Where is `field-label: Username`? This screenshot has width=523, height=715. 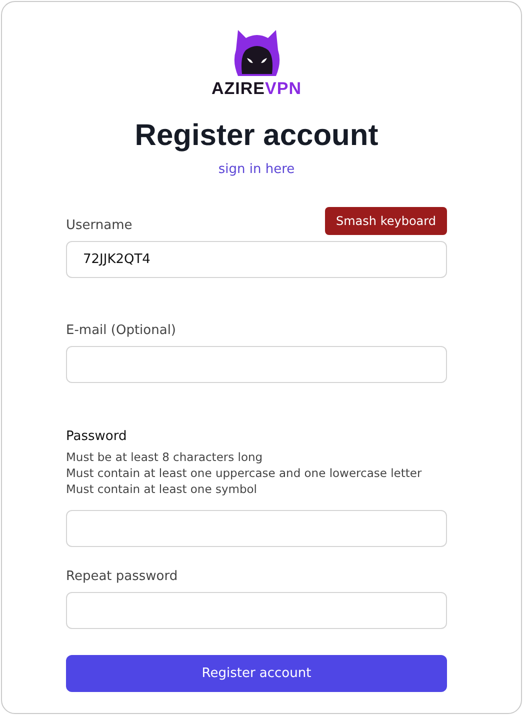
field-label: Username is located at coordinates (99, 226).